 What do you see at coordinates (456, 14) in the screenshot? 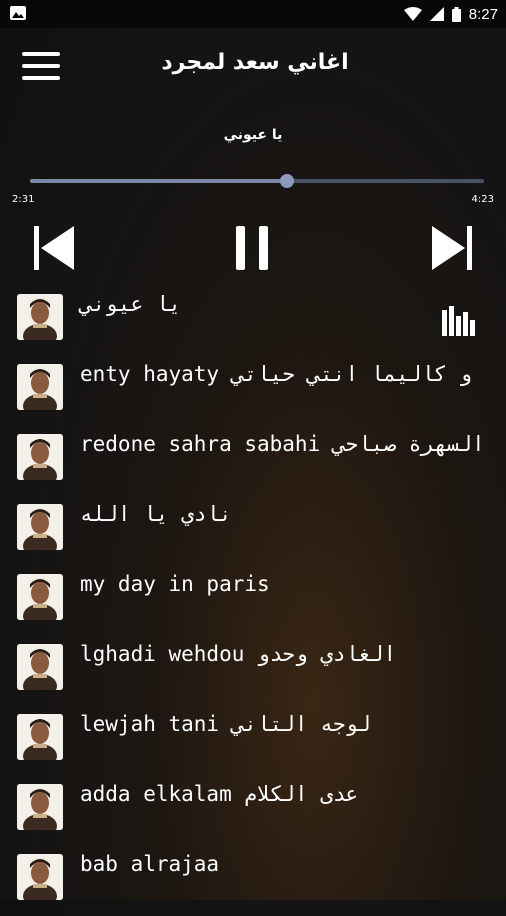
I see `battery-icon` at bounding box center [456, 14].